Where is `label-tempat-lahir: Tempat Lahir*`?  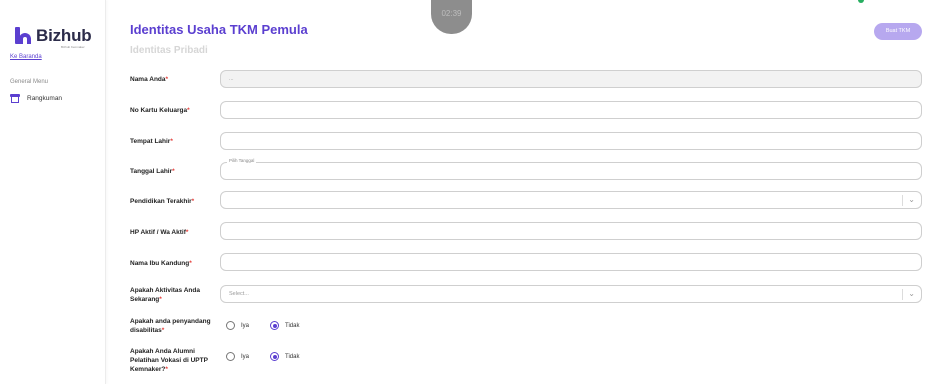 label-tempat-lahir: Tempat Lahir* is located at coordinates (151, 141).